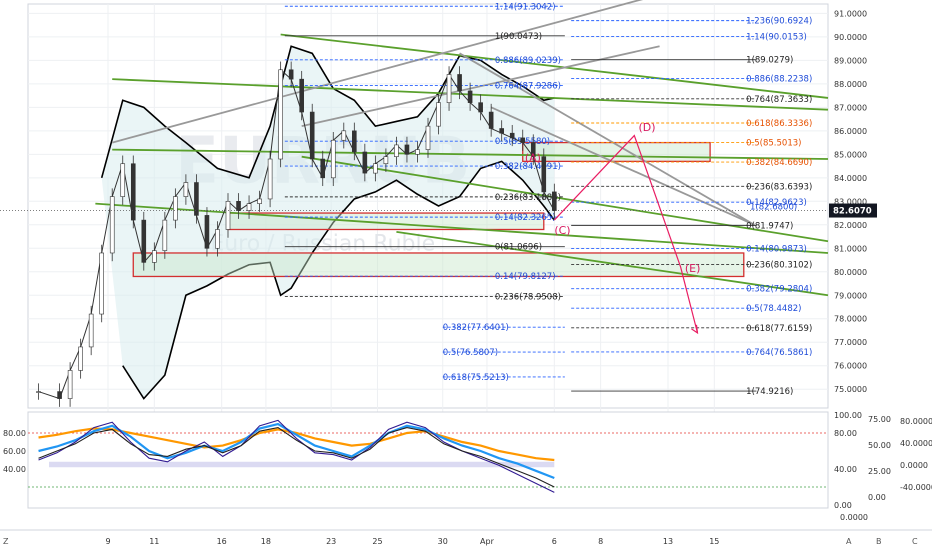 The width and height of the screenshot is (932, 554). What do you see at coordinates (916, 421) in the screenshot?
I see `osc-right-tick-b: 80.0000` at bounding box center [916, 421].